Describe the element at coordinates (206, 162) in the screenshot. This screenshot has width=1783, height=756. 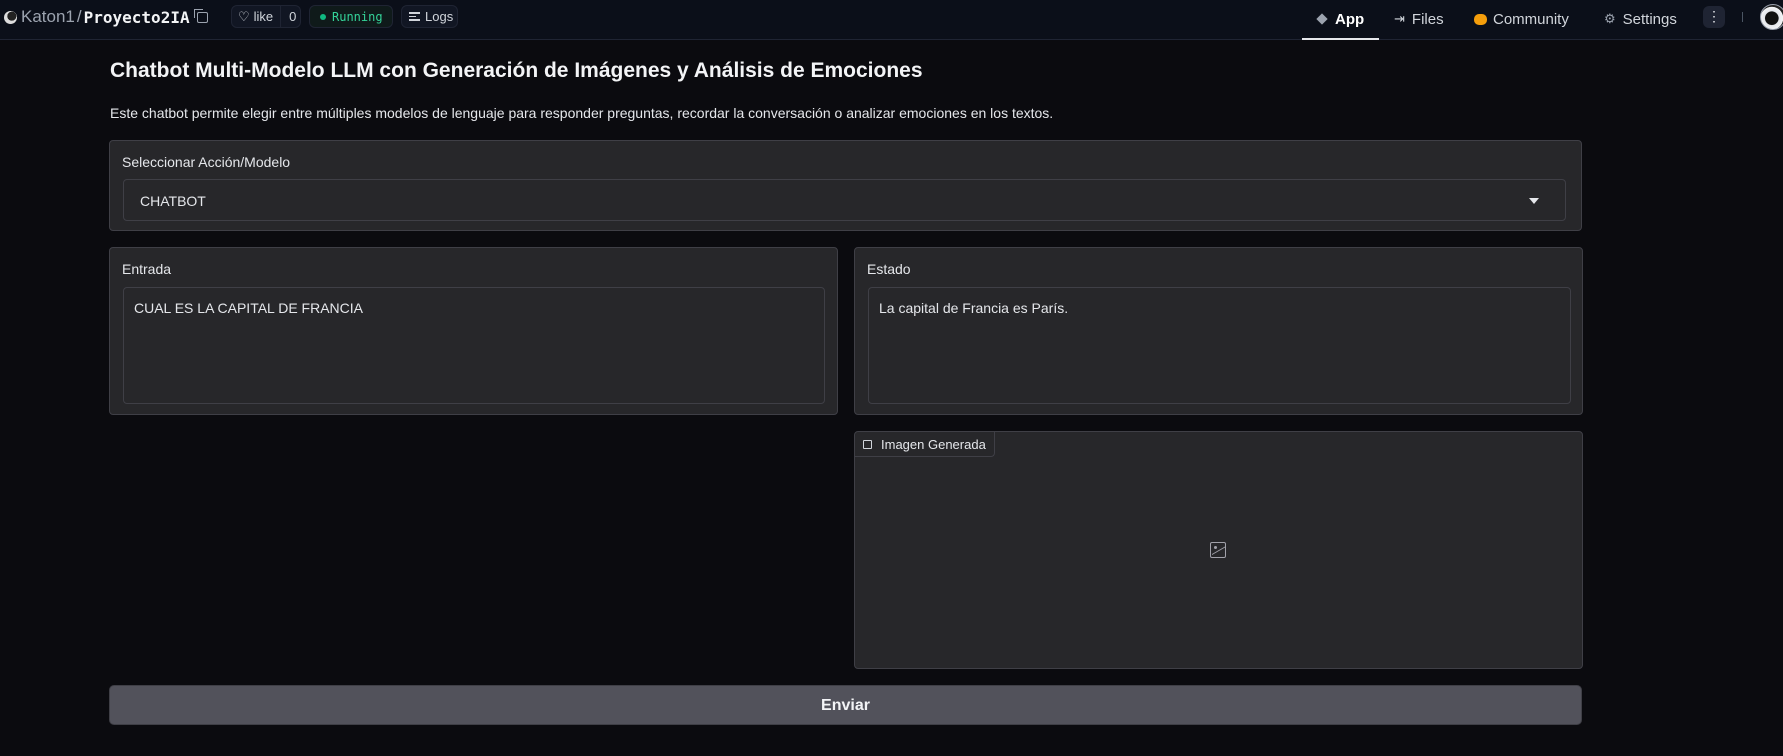
I see `model-select-label: Seleccionar Acción/Modelo` at that location.